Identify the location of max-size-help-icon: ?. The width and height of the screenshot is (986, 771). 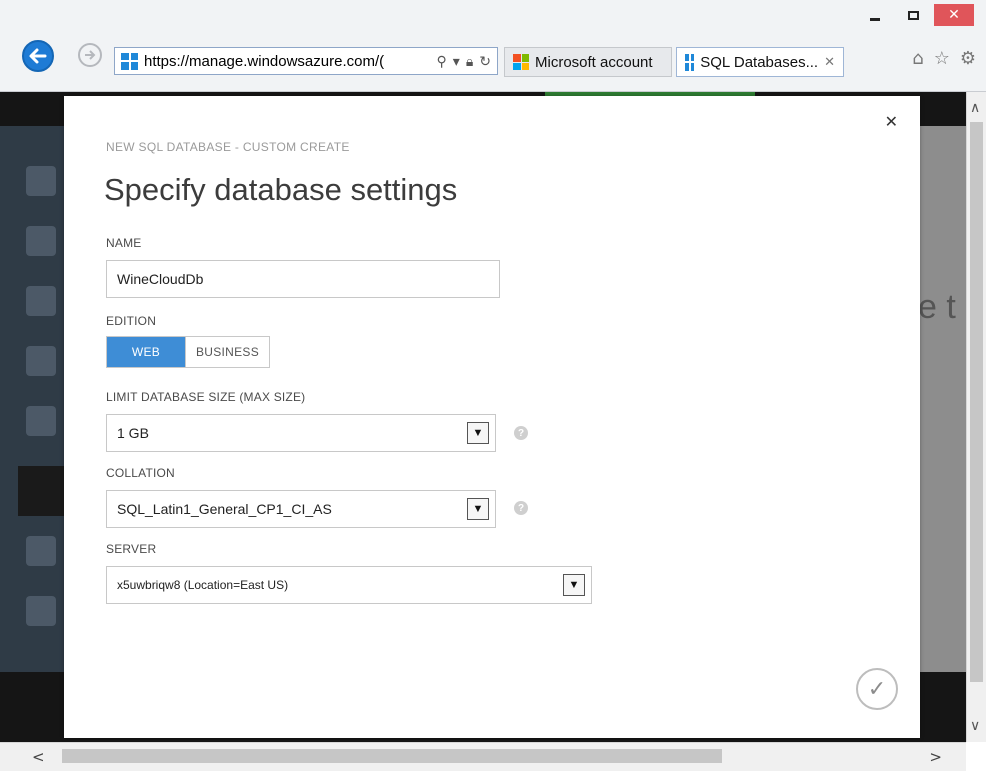
(521, 433).